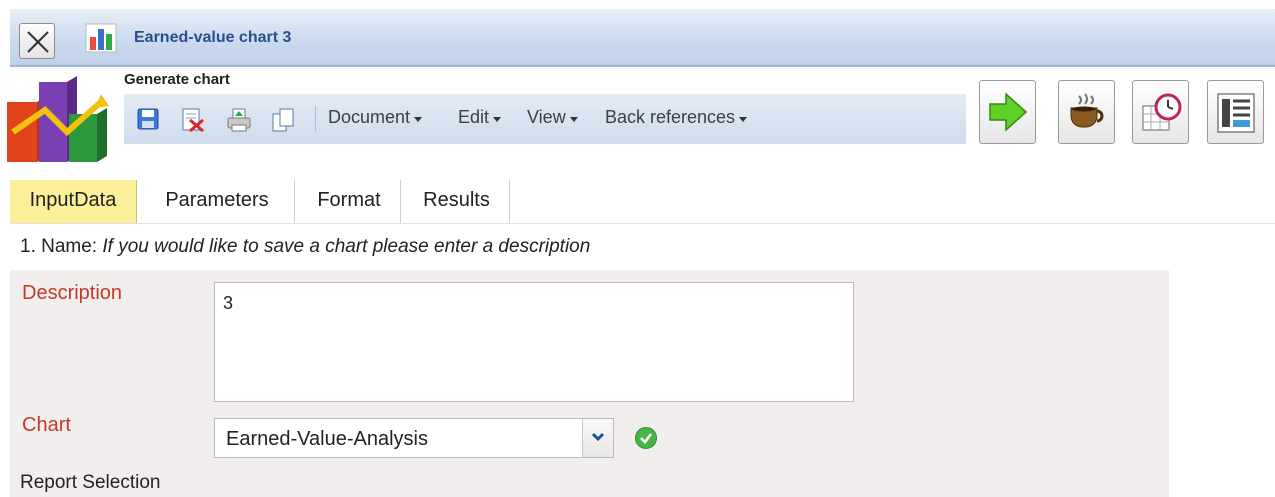 The width and height of the screenshot is (1275, 497). What do you see at coordinates (46, 425) in the screenshot?
I see `chart-label: Chart` at bounding box center [46, 425].